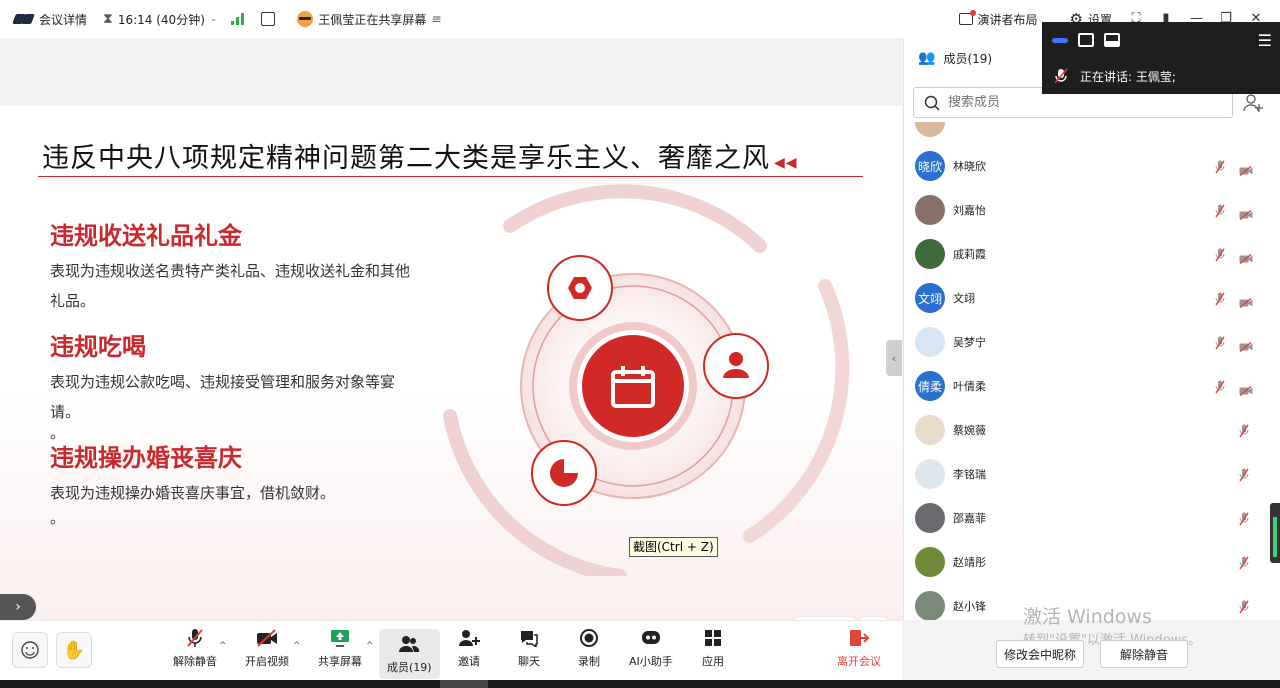  Describe the element at coordinates (195, 661) in the screenshot. I see `unmute-label: 解除静音` at that location.